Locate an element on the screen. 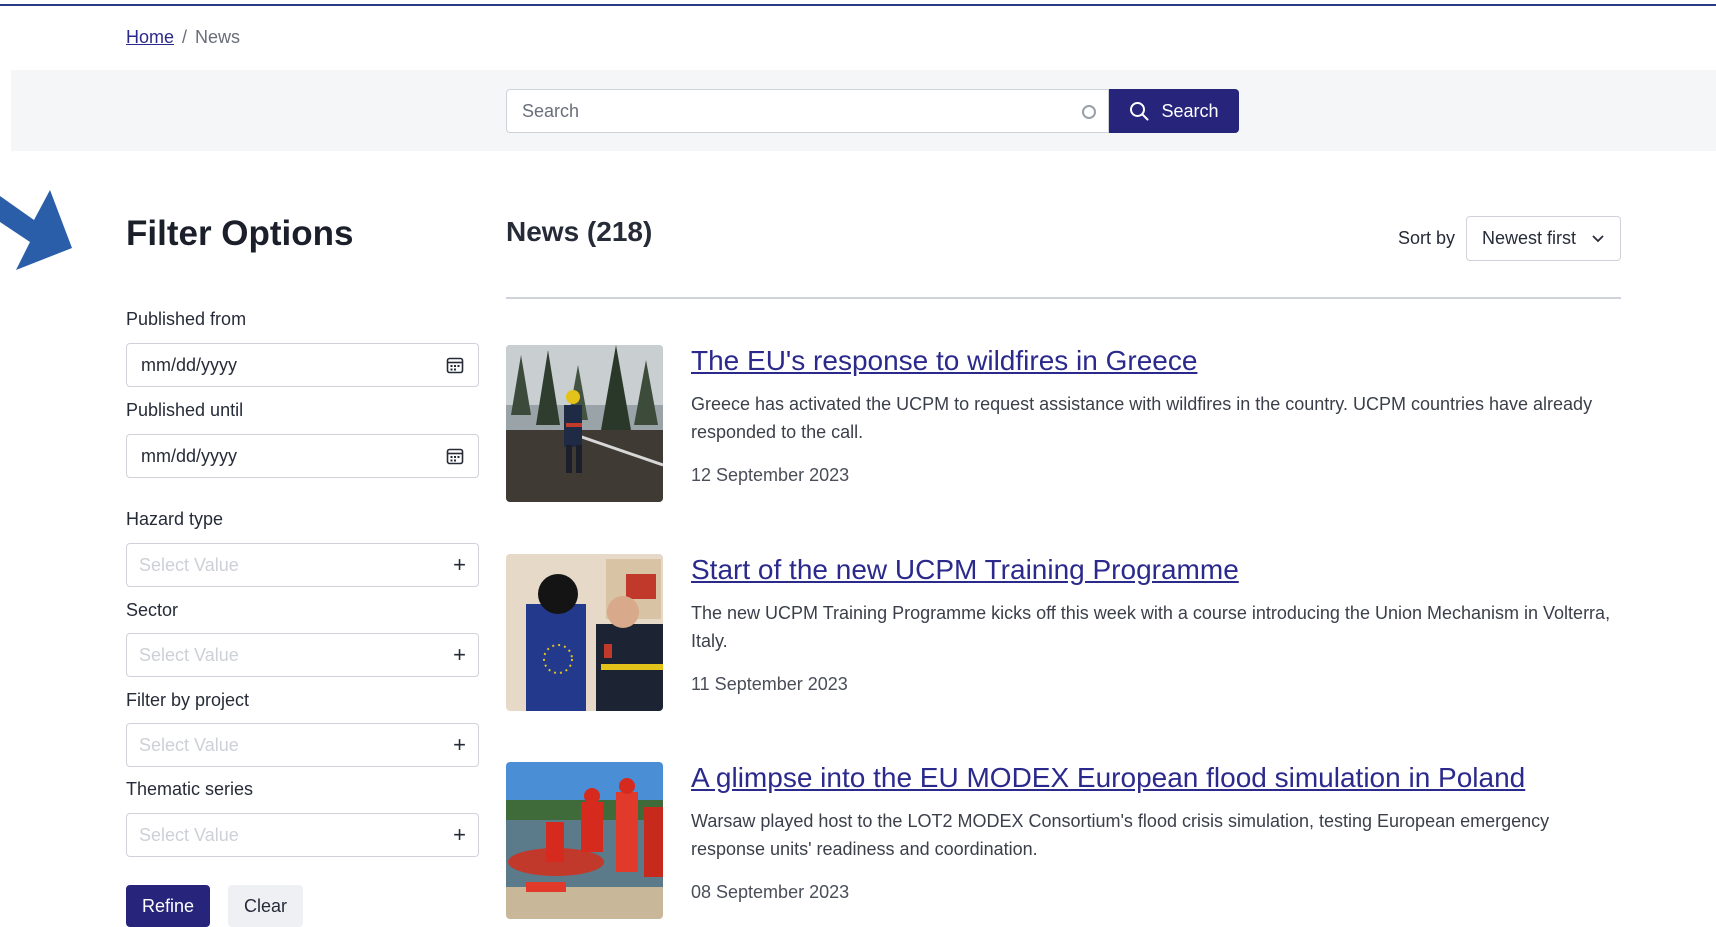 This screenshot has height=927, width=1716. breadcrumb-home-link: Home is located at coordinates (150, 37).